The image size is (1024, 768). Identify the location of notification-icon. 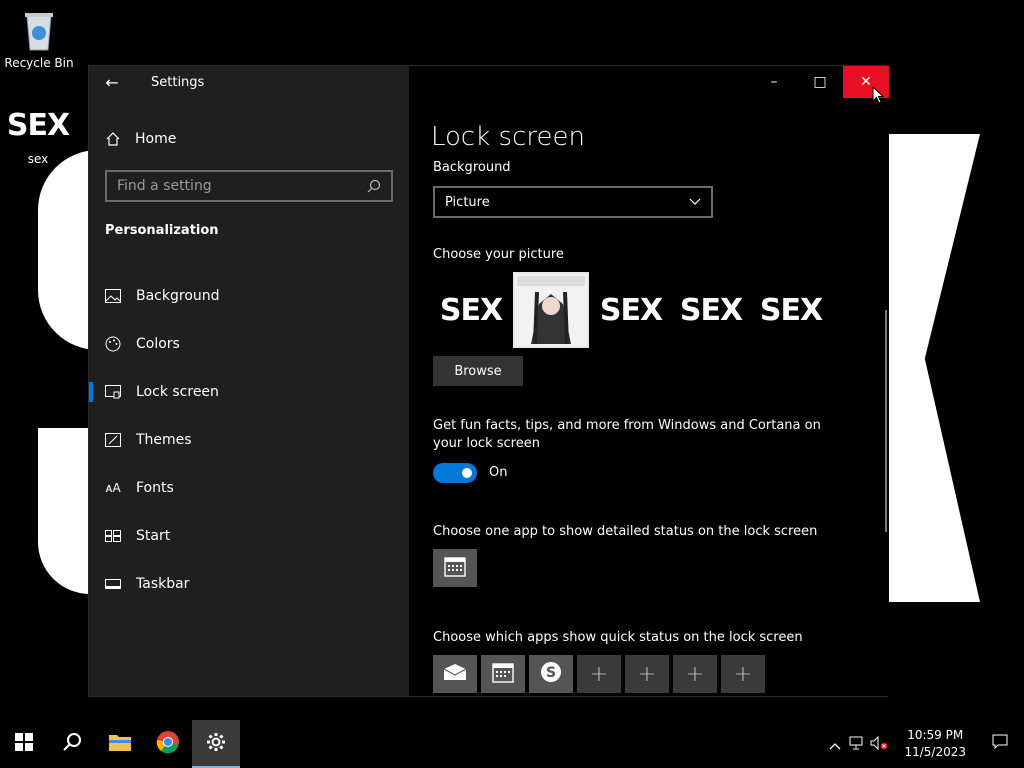
(1000, 744).